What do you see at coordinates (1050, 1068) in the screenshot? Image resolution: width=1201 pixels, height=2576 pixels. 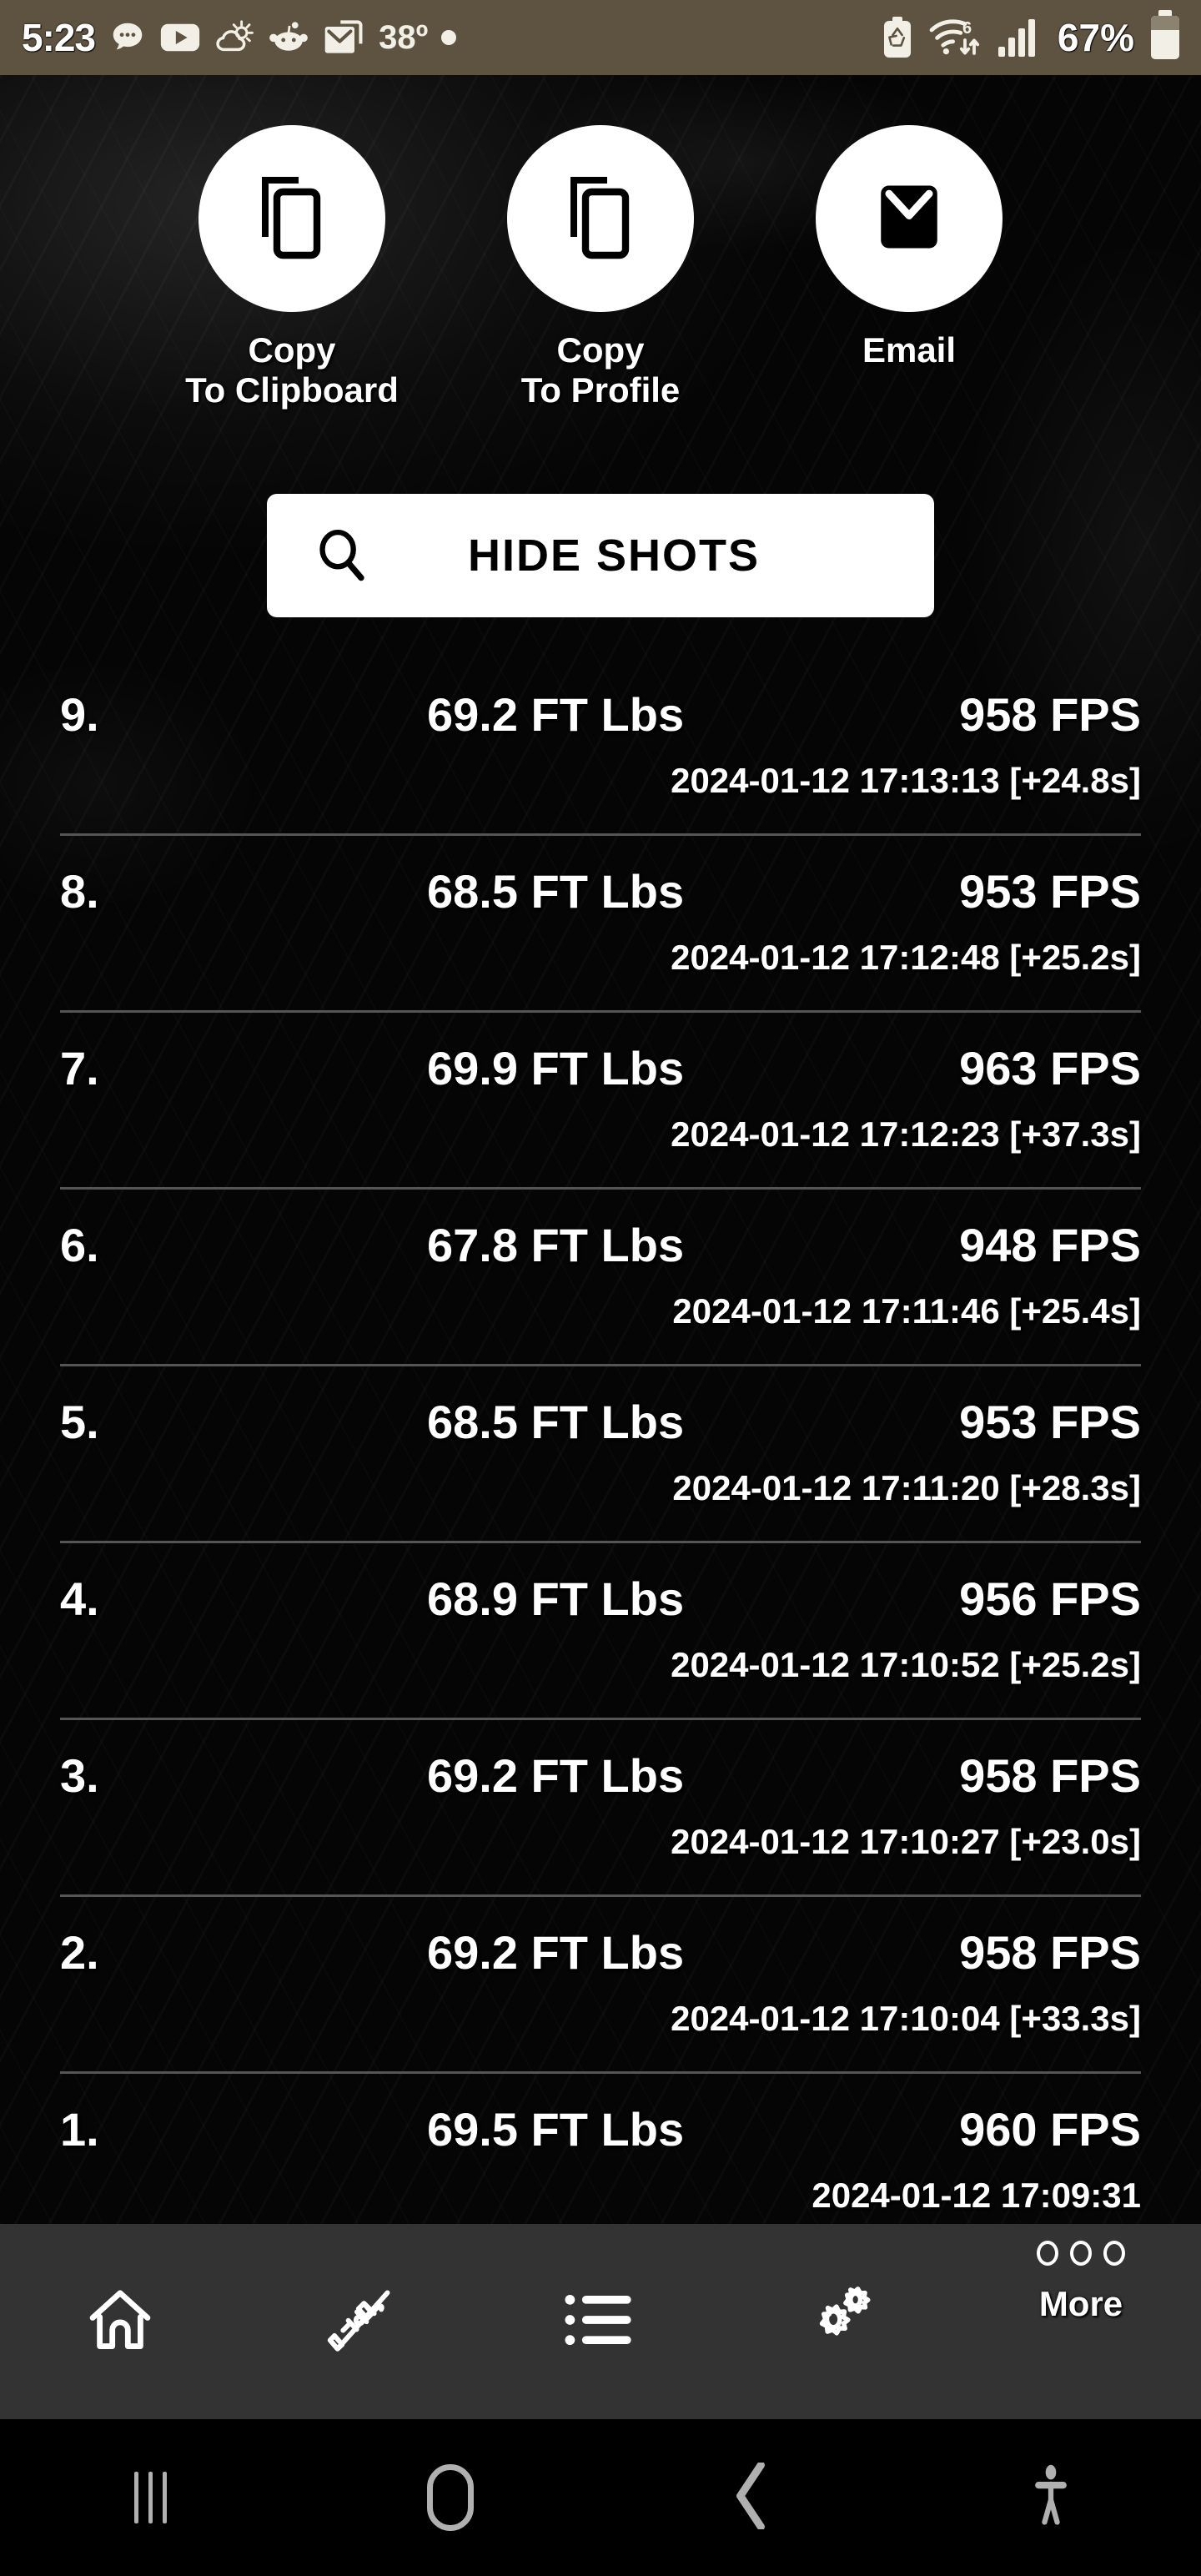 I see `shot-speed: 963 FPS` at bounding box center [1050, 1068].